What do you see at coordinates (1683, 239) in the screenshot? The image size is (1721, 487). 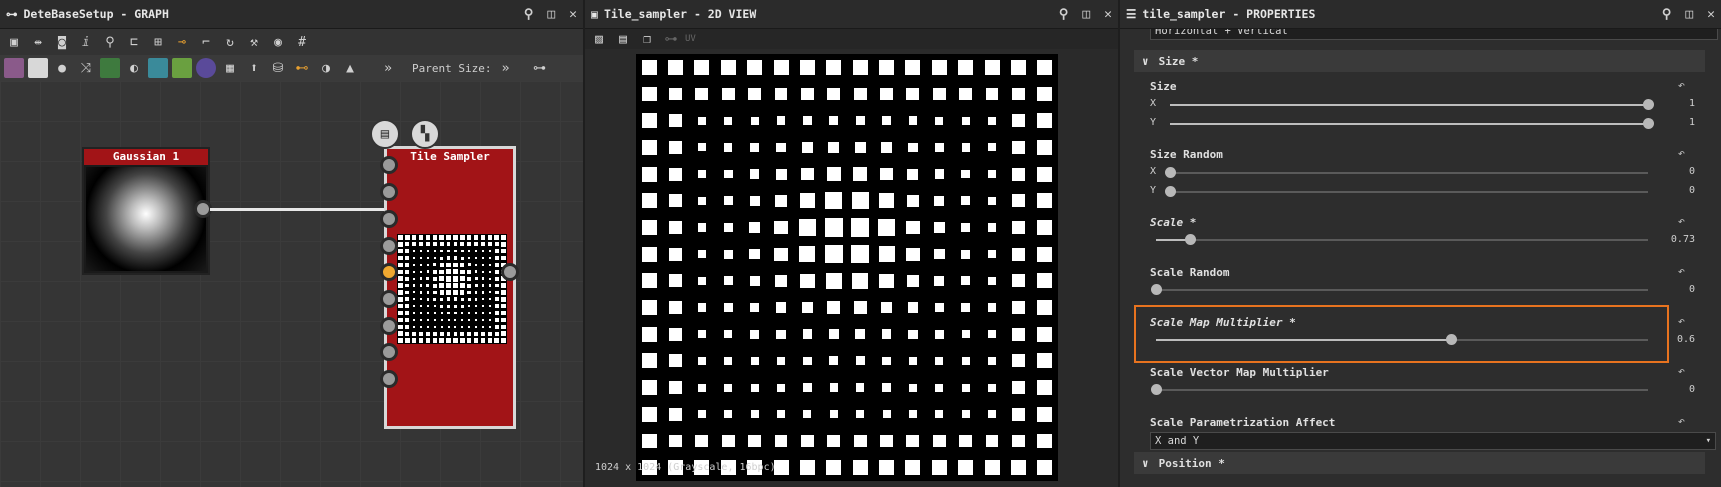 I see `scale-value: 0.73` at bounding box center [1683, 239].